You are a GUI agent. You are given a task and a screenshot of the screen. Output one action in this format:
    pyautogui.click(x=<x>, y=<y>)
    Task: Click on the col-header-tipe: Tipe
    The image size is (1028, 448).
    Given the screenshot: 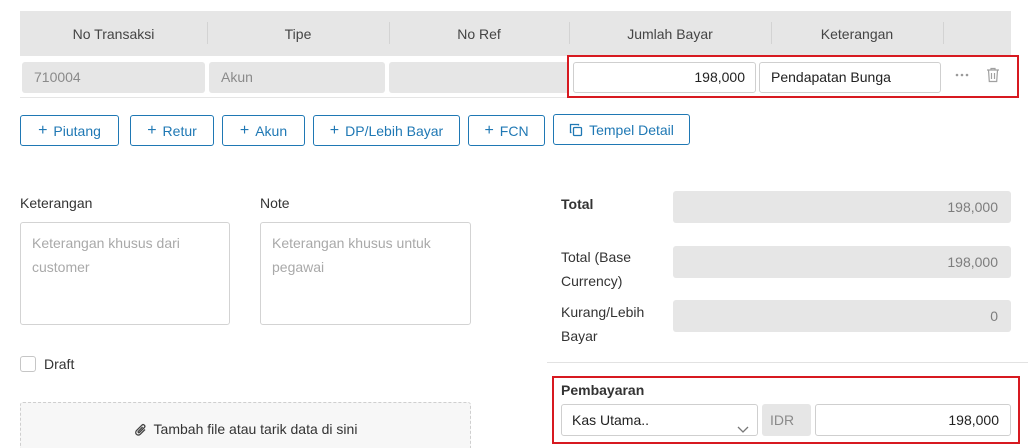 What is the action you would take?
    pyautogui.click(x=298, y=33)
    